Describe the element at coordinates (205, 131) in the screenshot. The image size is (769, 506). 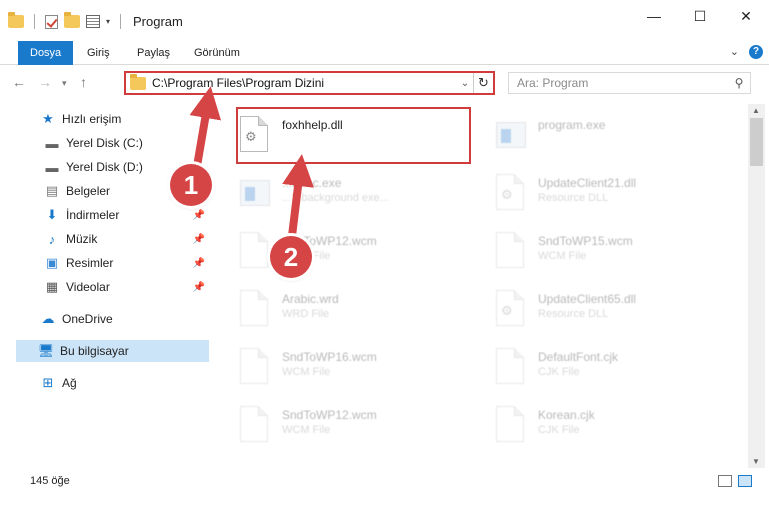
I see `arrow-to-address-bar` at that location.